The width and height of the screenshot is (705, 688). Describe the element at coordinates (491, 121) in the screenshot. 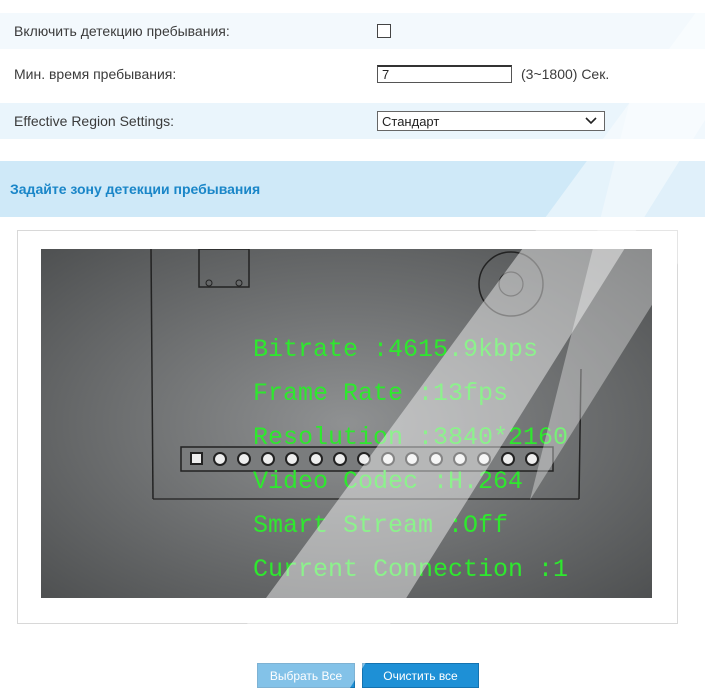

I see `region-settings-select: Стандарт` at that location.